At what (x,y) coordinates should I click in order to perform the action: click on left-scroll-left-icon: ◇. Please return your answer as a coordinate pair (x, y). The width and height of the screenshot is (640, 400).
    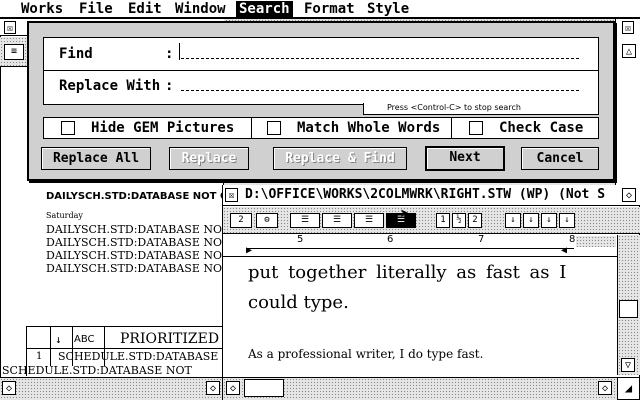
    Looking at the image, I should click on (9, 388).